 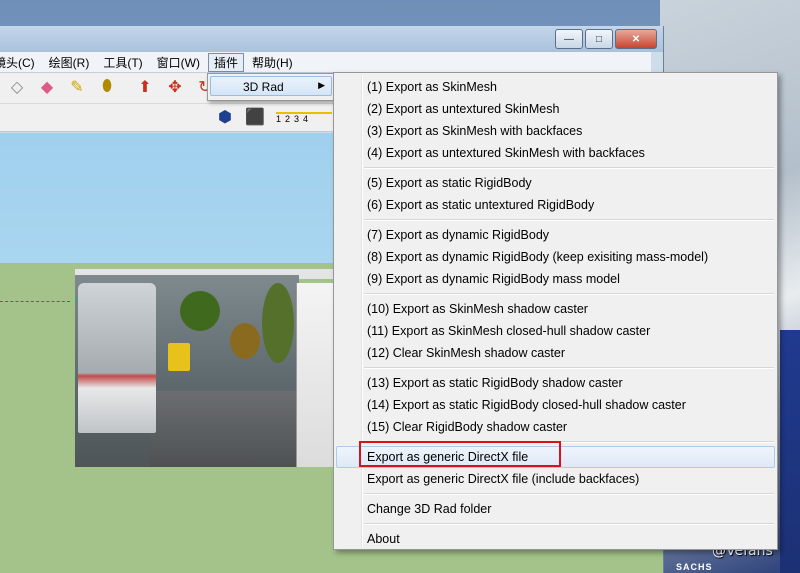 I want to click on menu-item-export: (5) Export as static RigidBody, so click(x=555, y=183).